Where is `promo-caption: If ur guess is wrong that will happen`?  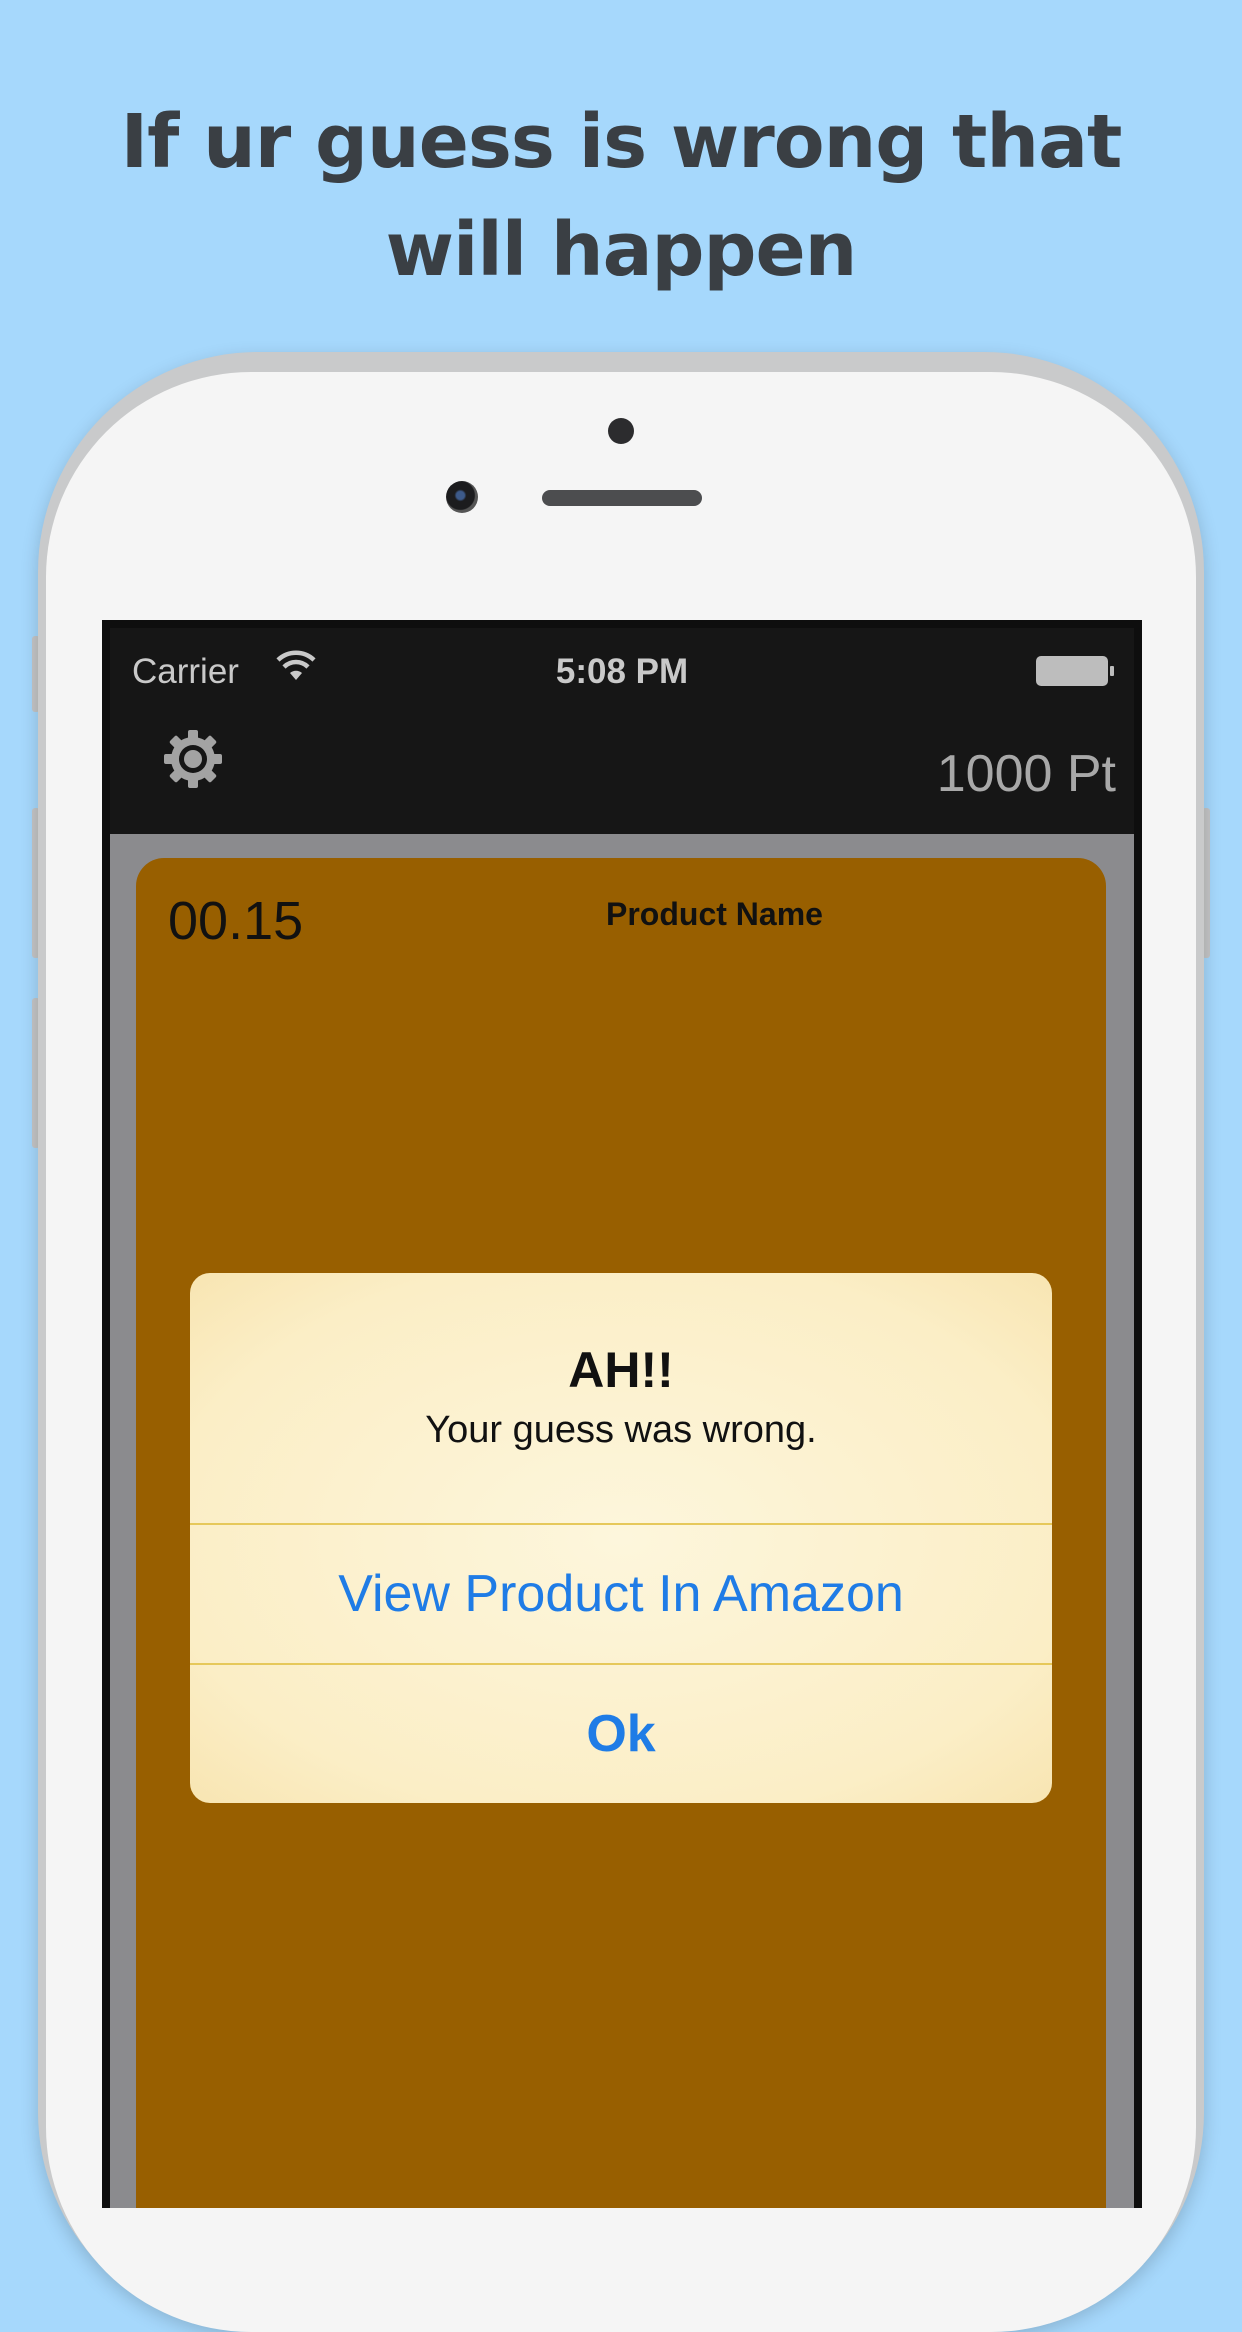
promo-caption: If ur guess is wrong that will happen is located at coordinates (621, 196).